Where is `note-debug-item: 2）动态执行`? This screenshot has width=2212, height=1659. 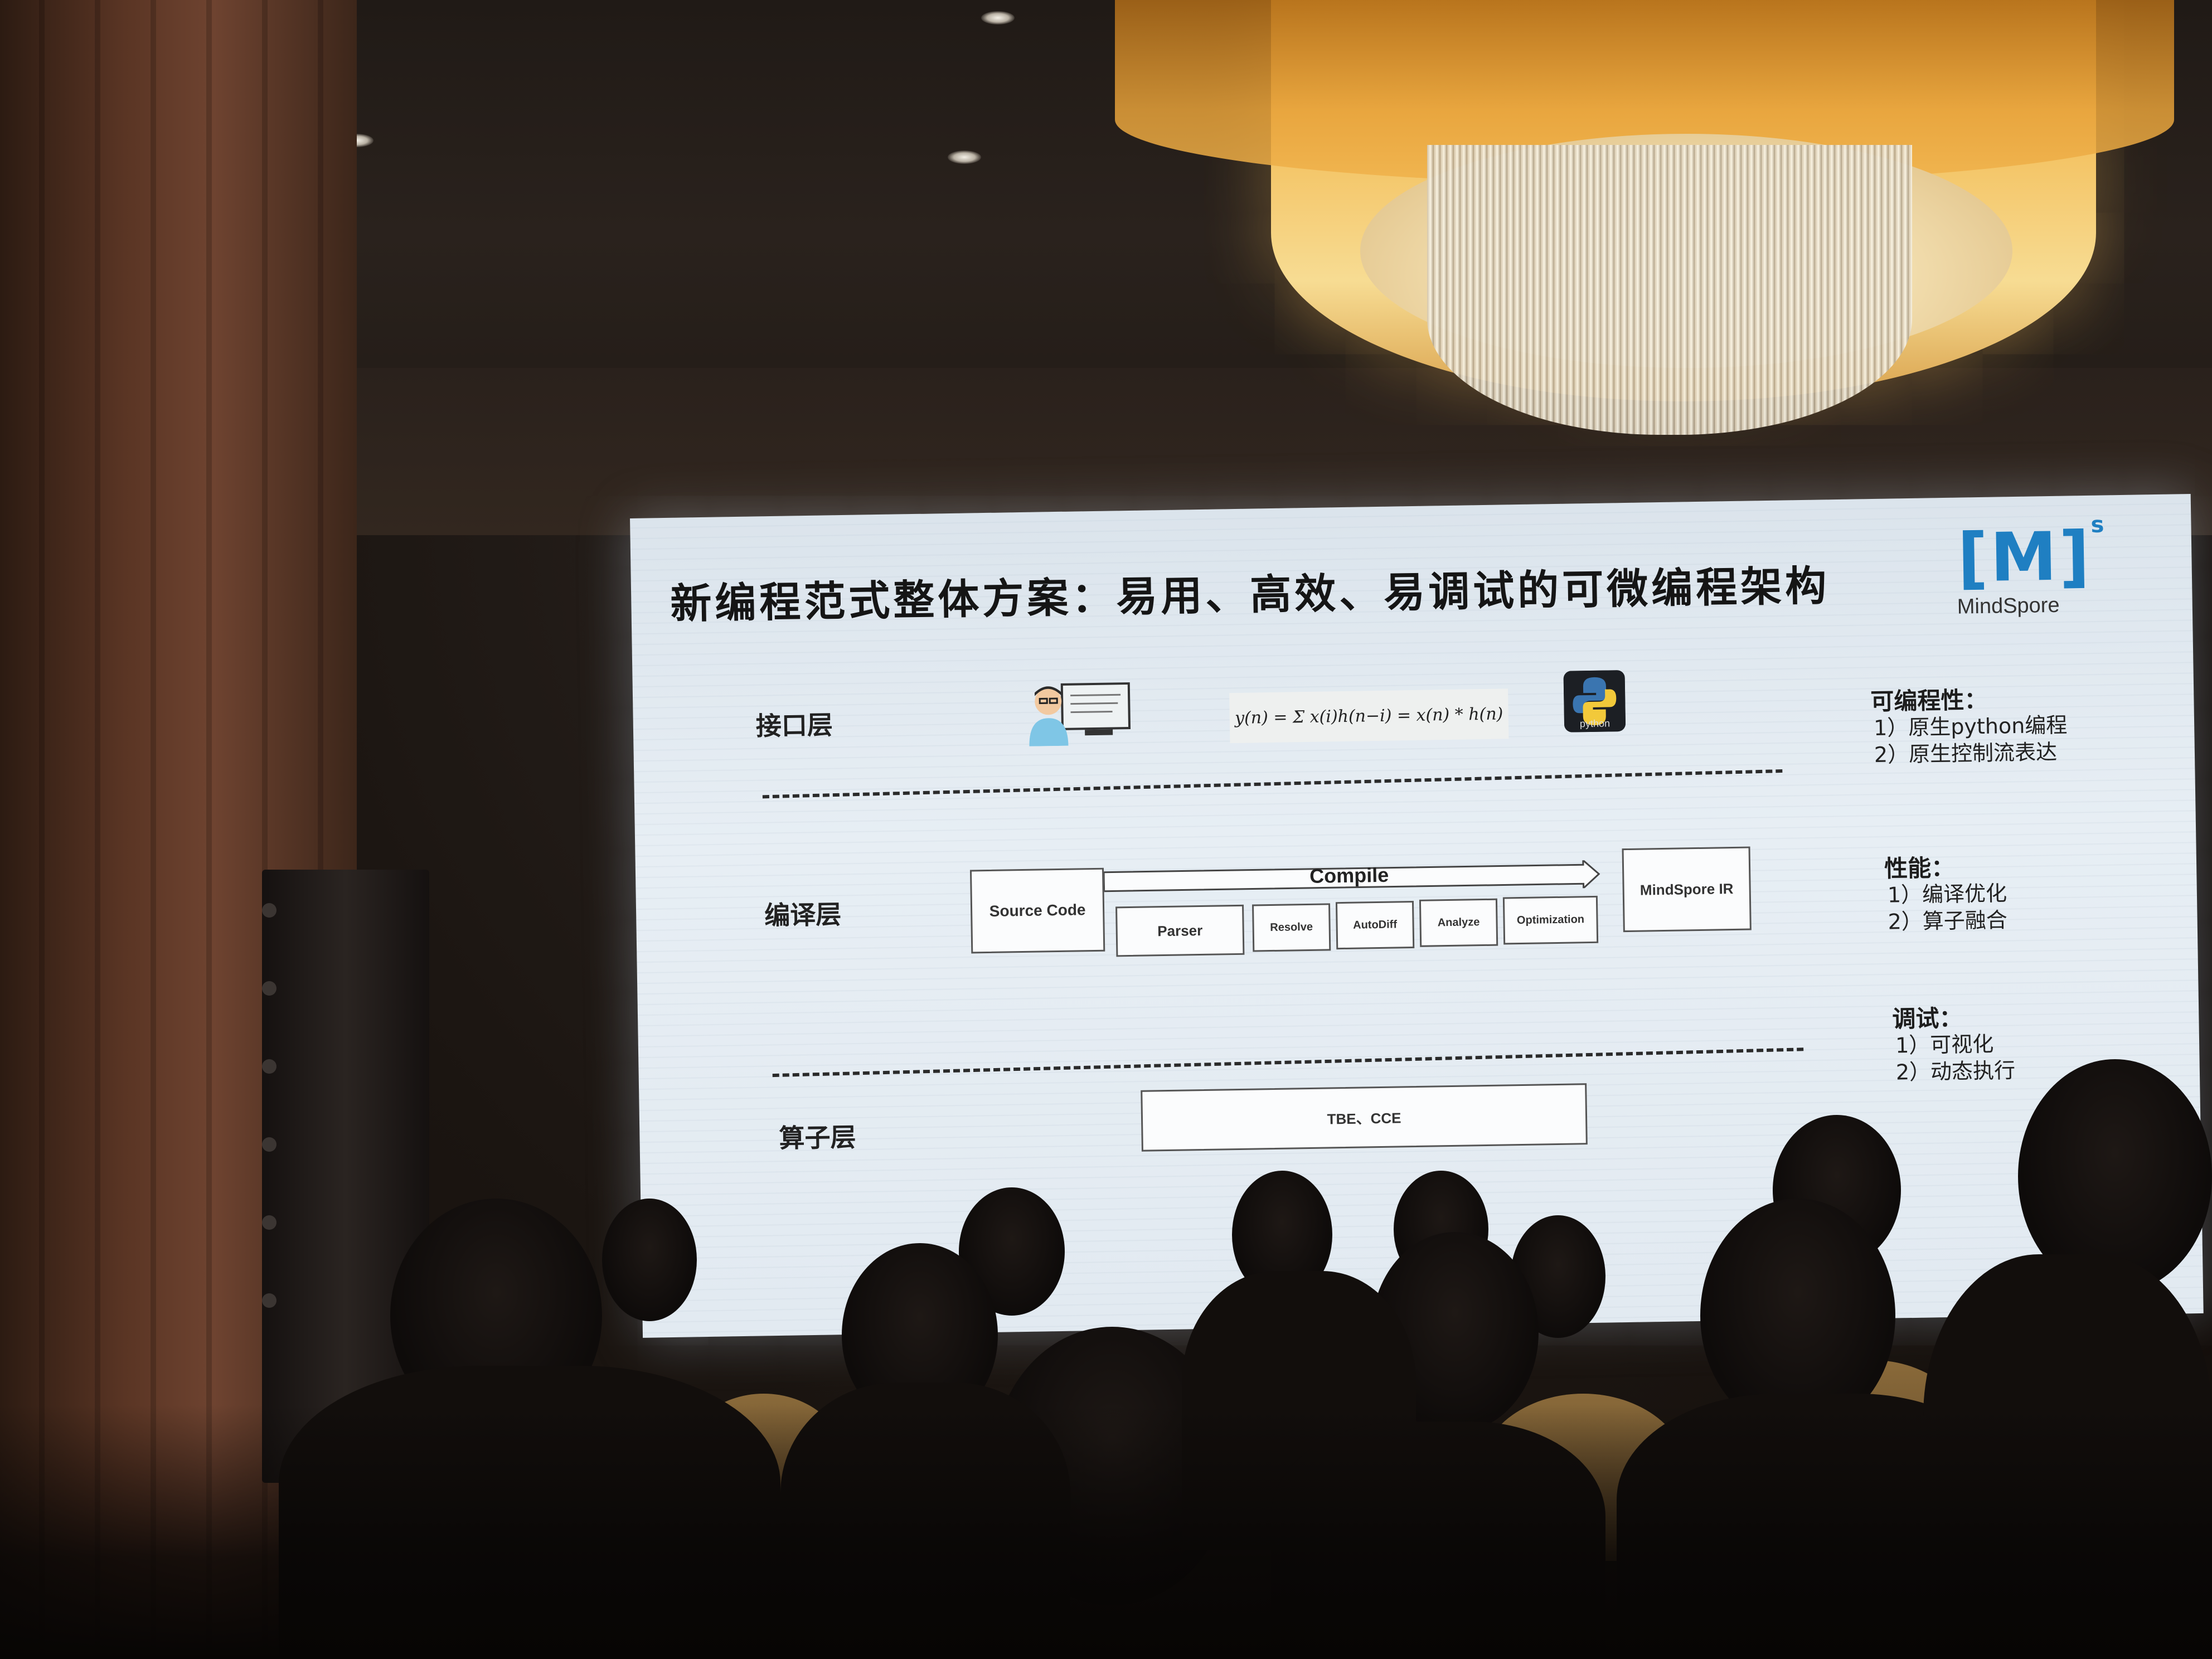 note-debug-item: 2）动态执行 is located at coordinates (1955, 1071).